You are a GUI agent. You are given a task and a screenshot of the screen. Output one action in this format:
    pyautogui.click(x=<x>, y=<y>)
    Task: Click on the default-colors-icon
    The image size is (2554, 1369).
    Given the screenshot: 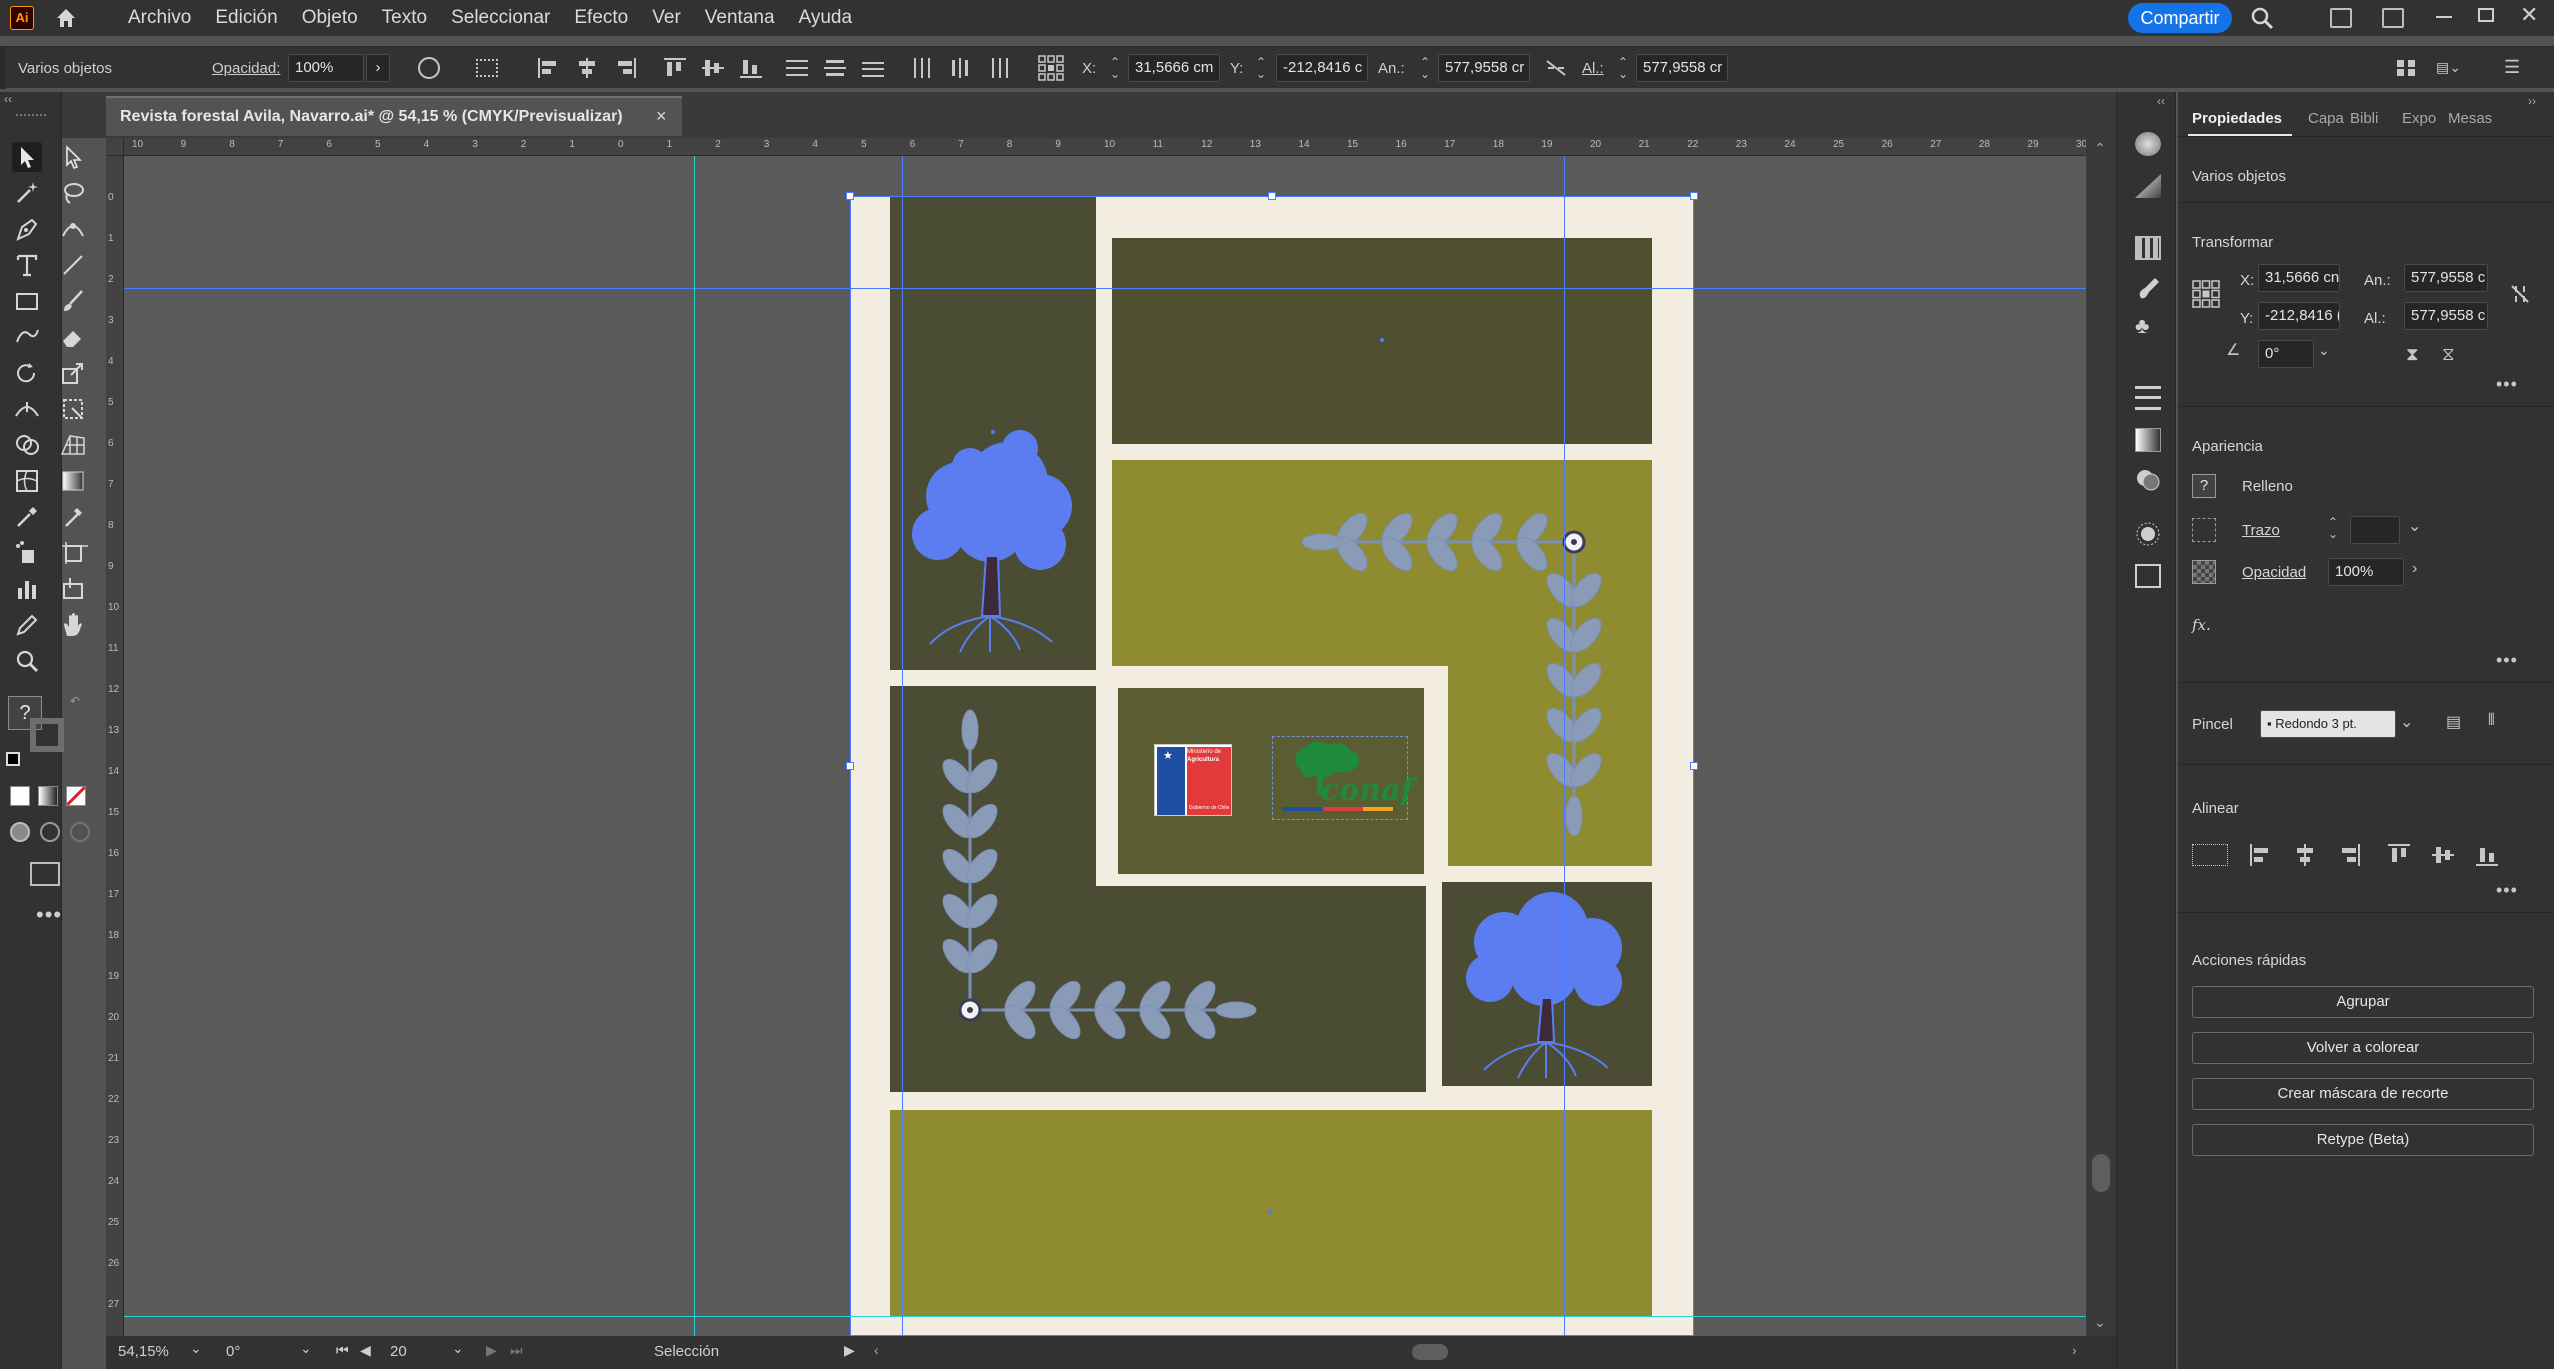 What is the action you would take?
    pyautogui.click(x=13, y=759)
    